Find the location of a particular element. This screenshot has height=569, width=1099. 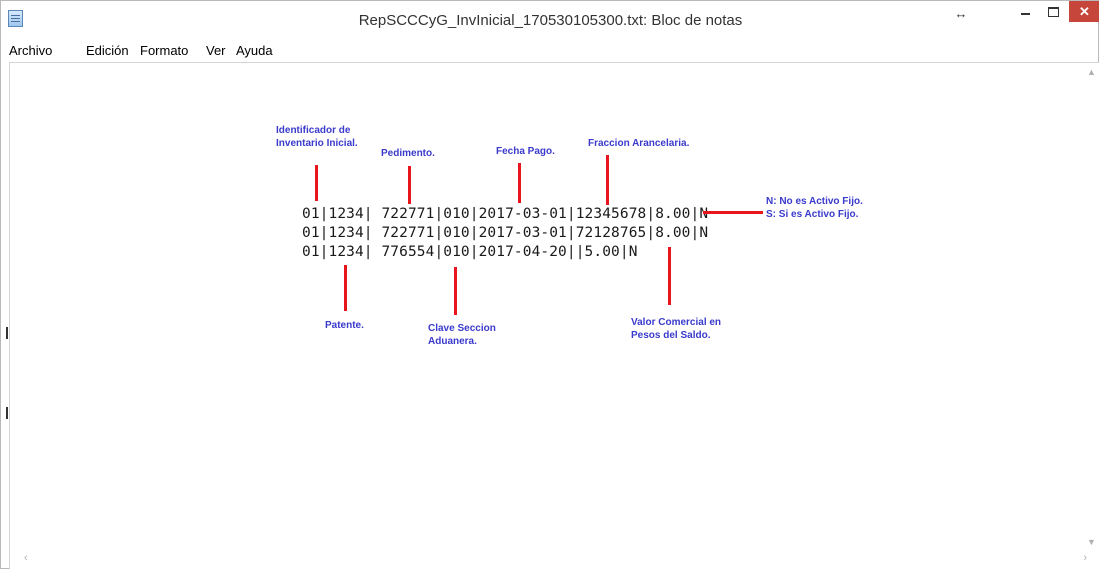

annotation-text: Identificador de is located at coordinates (313, 130).